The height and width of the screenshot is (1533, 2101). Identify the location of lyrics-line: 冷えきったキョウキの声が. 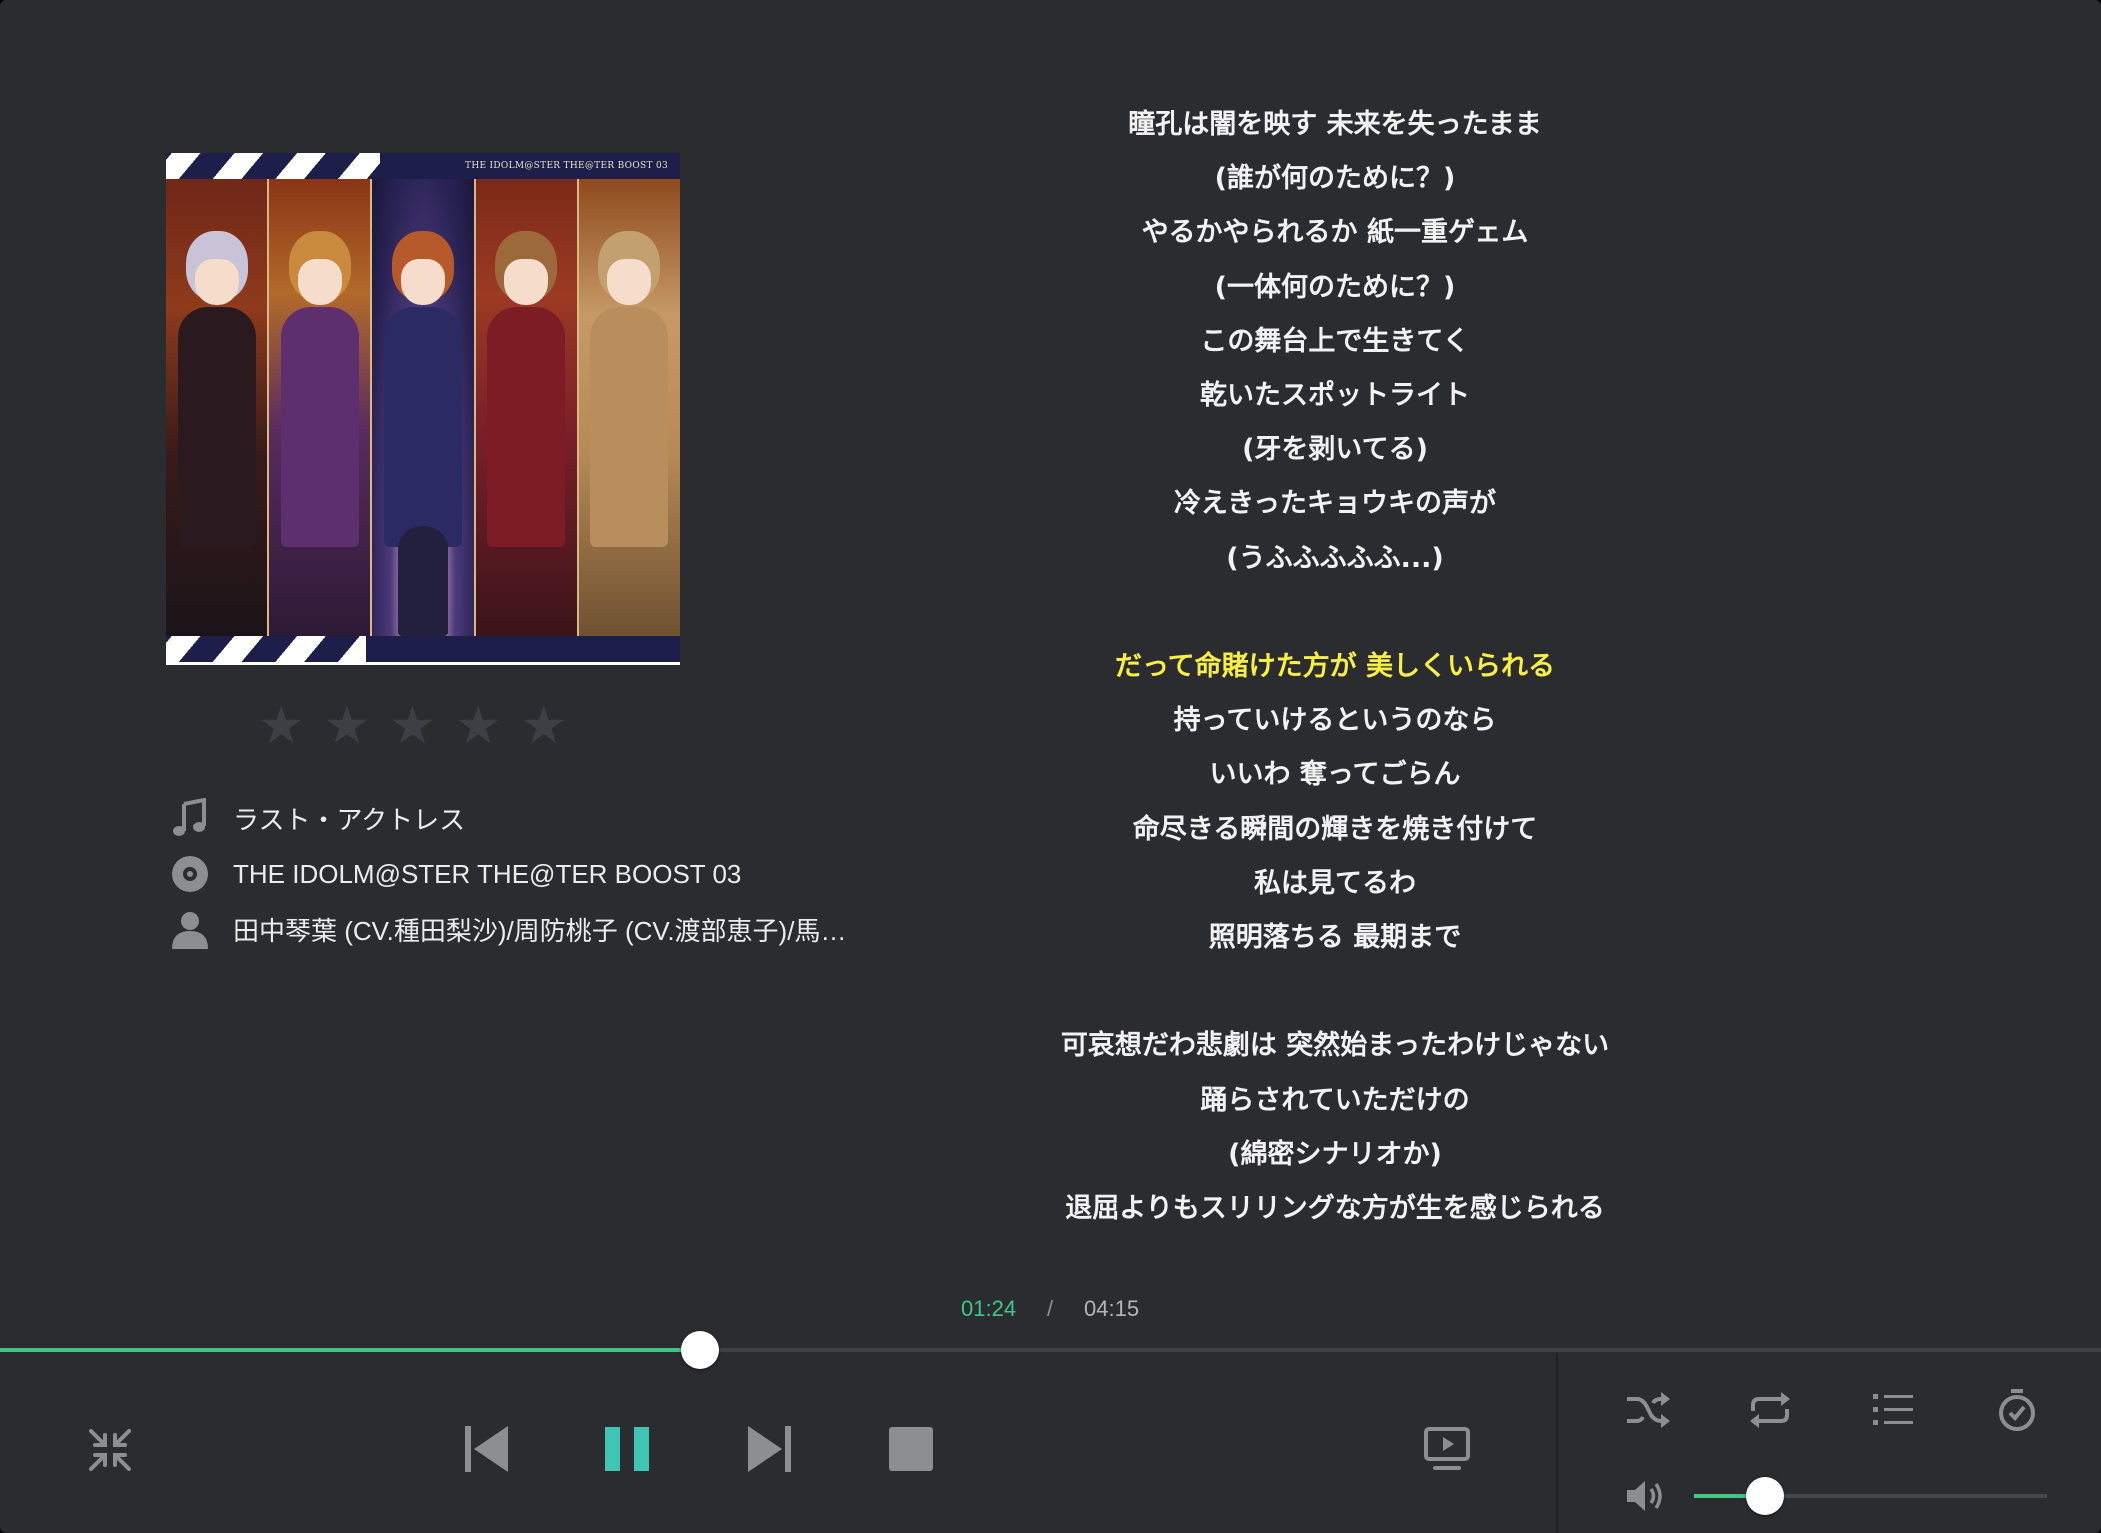
(1335, 504).